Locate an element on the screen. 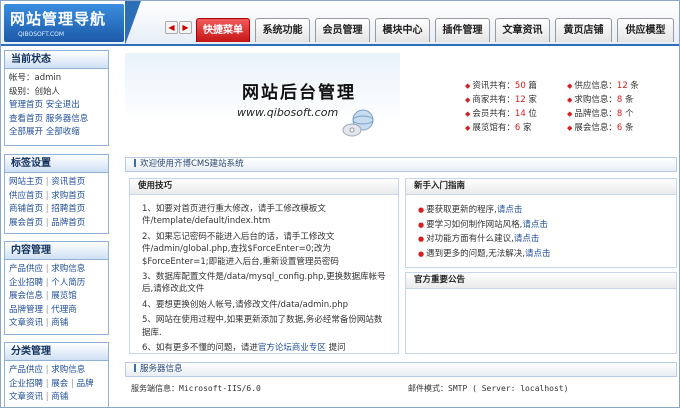 The width and height of the screenshot is (680, 408). section-title: 标签设置 is located at coordinates (56, 164).